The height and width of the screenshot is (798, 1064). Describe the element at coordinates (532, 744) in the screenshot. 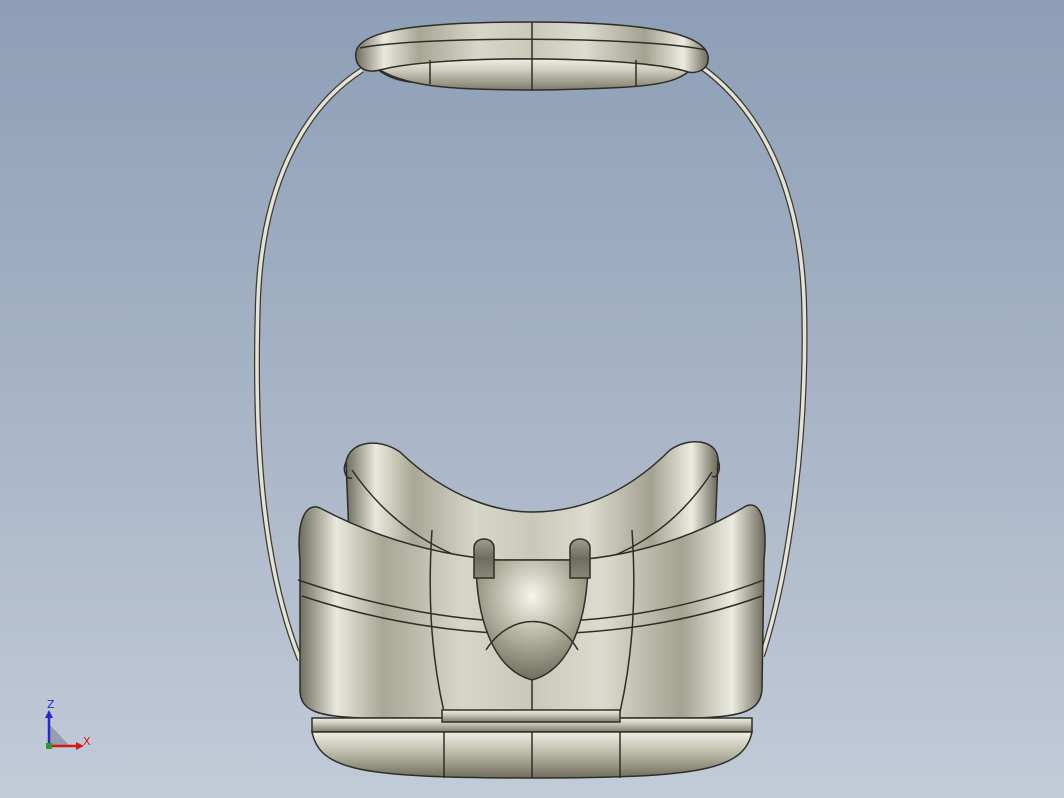

I see `headset-base` at that location.